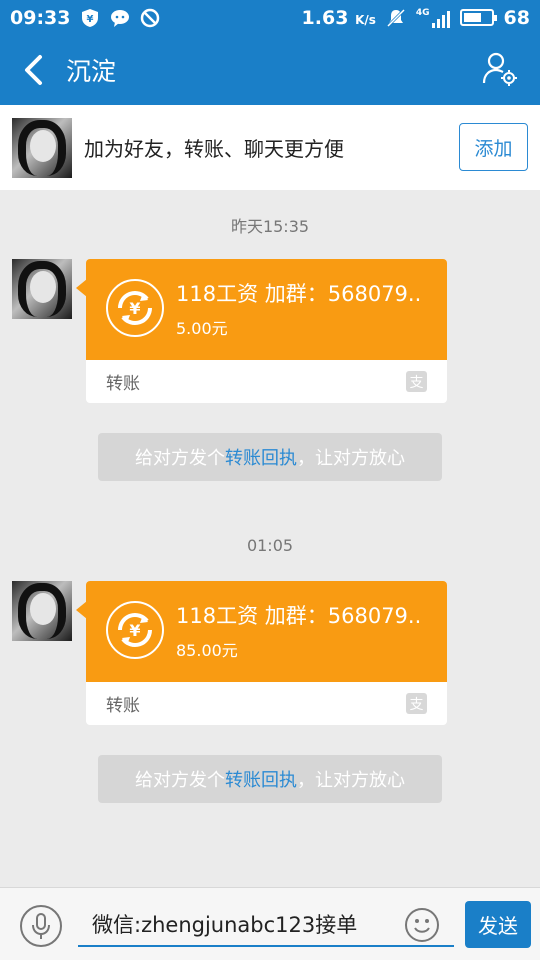  Describe the element at coordinates (207, 650) in the screenshot. I see `transfer-amount: 85.00元` at that location.